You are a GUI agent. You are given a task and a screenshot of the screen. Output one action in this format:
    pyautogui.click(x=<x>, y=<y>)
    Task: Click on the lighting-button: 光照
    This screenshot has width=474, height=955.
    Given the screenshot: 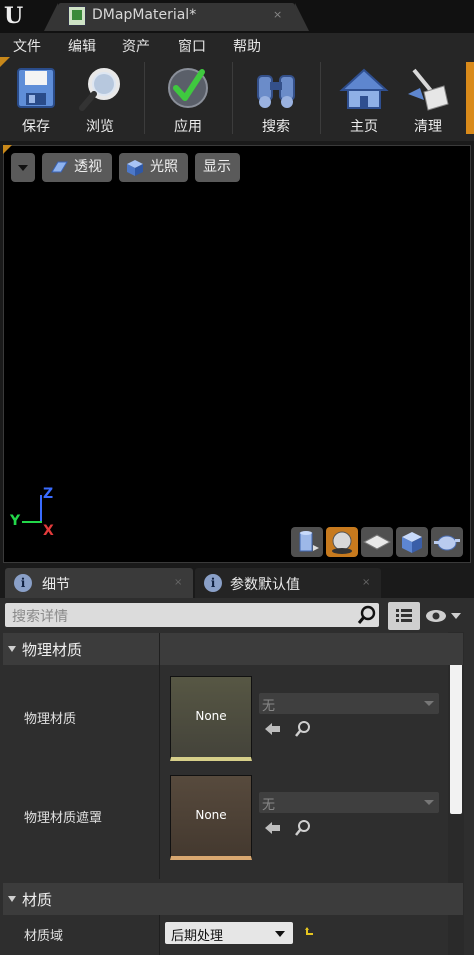 What is the action you would take?
    pyautogui.click(x=153, y=167)
    